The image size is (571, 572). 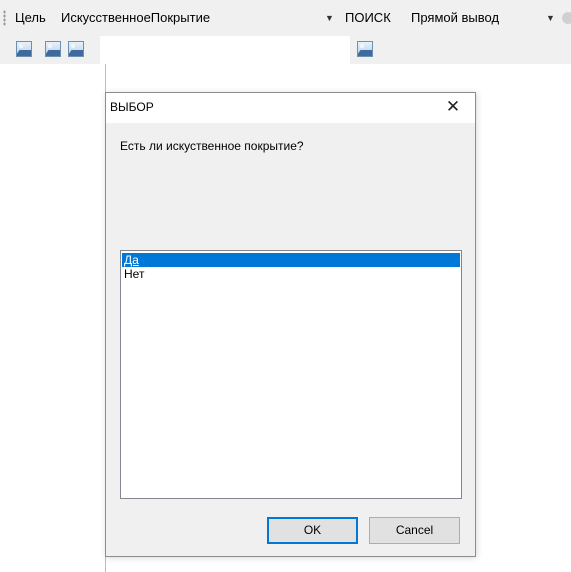 I want to click on list-item: Да, so click(x=291, y=260).